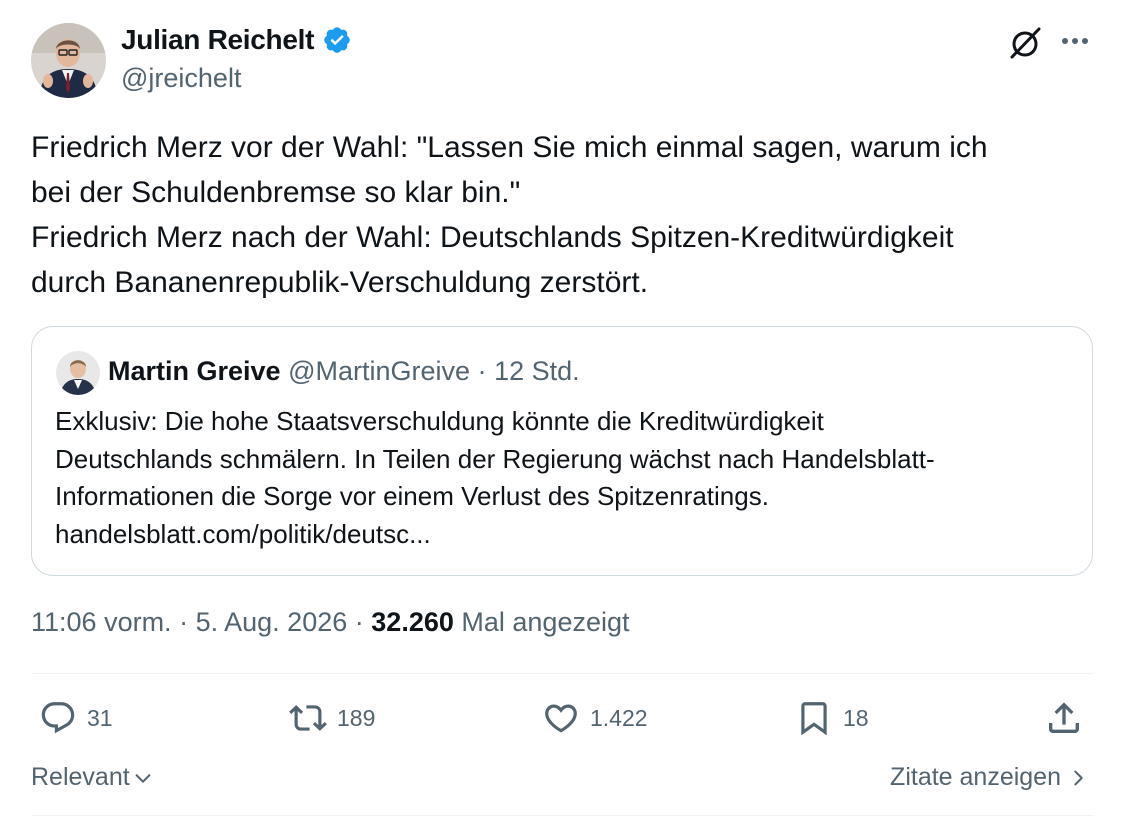 This screenshot has width=1123, height=817. Describe the element at coordinates (379, 371) in the screenshot. I see `quote-author-handle: @MartinGreive` at that location.